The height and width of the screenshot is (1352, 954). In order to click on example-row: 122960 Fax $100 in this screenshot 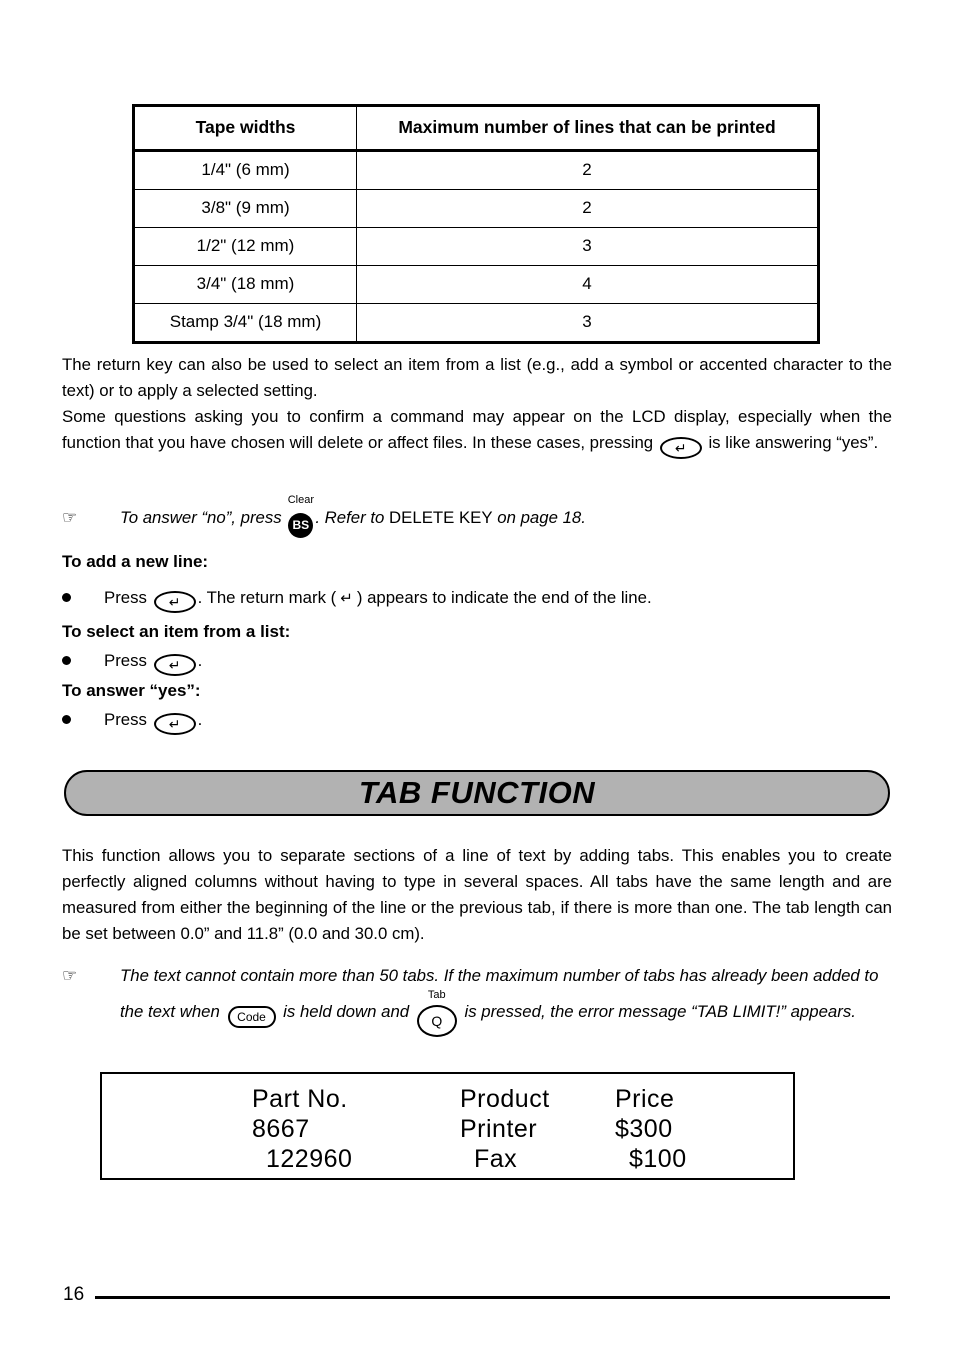, I will do `click(469, 1159)`.